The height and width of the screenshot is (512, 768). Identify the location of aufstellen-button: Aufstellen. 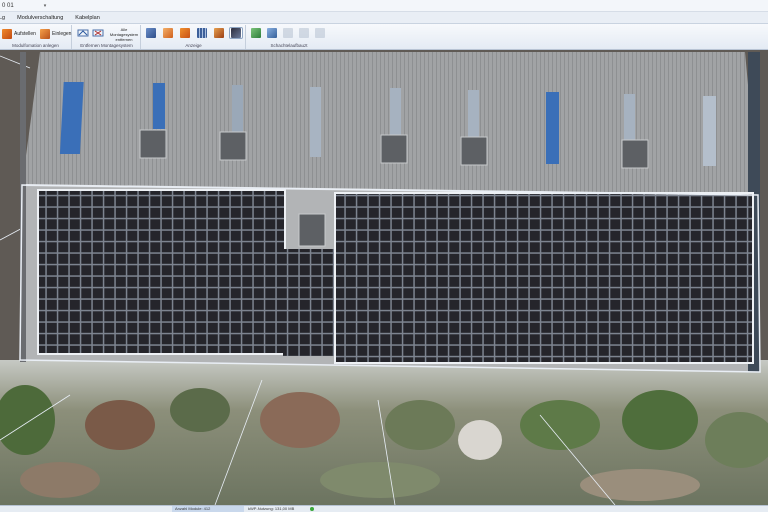
(19, 34).